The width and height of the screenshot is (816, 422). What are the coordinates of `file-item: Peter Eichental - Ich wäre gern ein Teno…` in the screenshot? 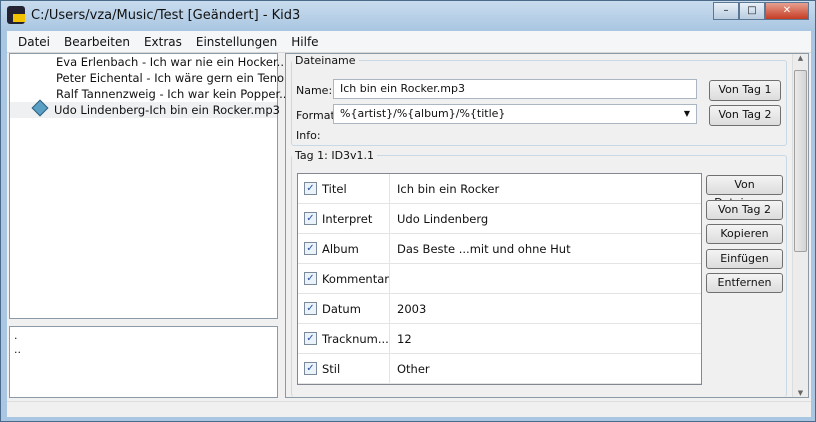 It's located at (154, 78).